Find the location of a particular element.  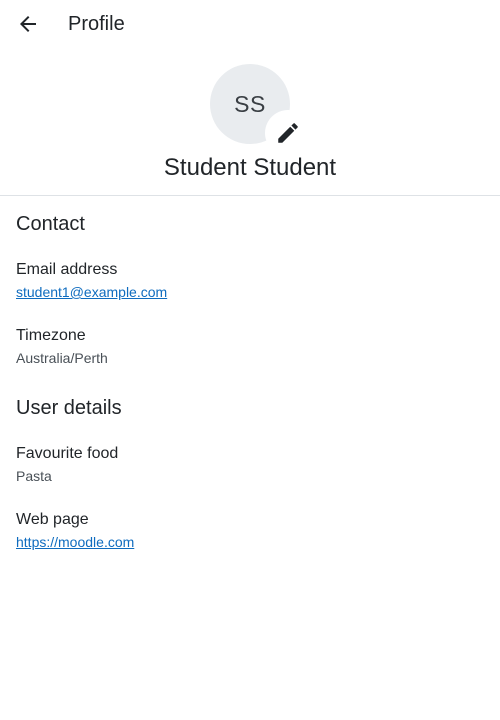

email-label: Email address is located at coordinates (67, 269).